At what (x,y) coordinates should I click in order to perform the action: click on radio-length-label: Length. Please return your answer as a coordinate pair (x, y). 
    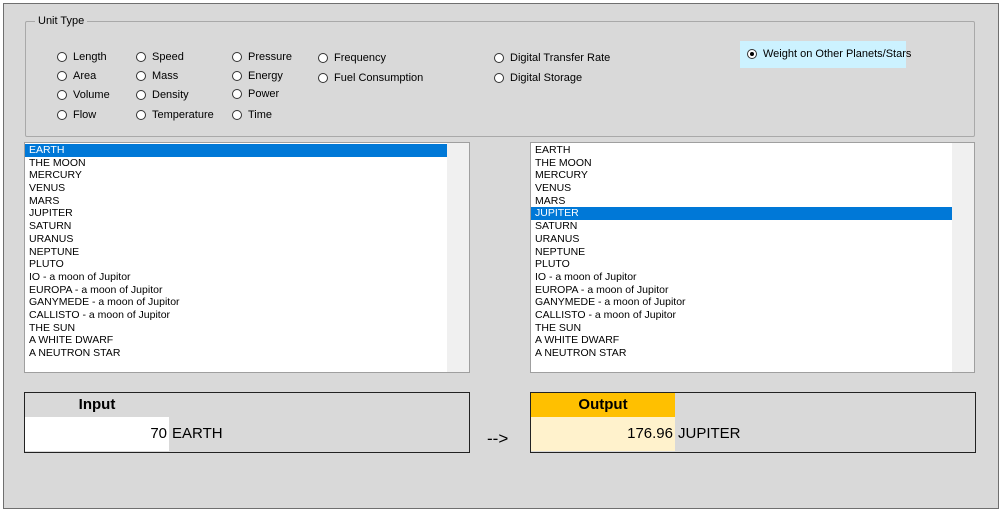
    Looking at the image, I should click on (90, 57).